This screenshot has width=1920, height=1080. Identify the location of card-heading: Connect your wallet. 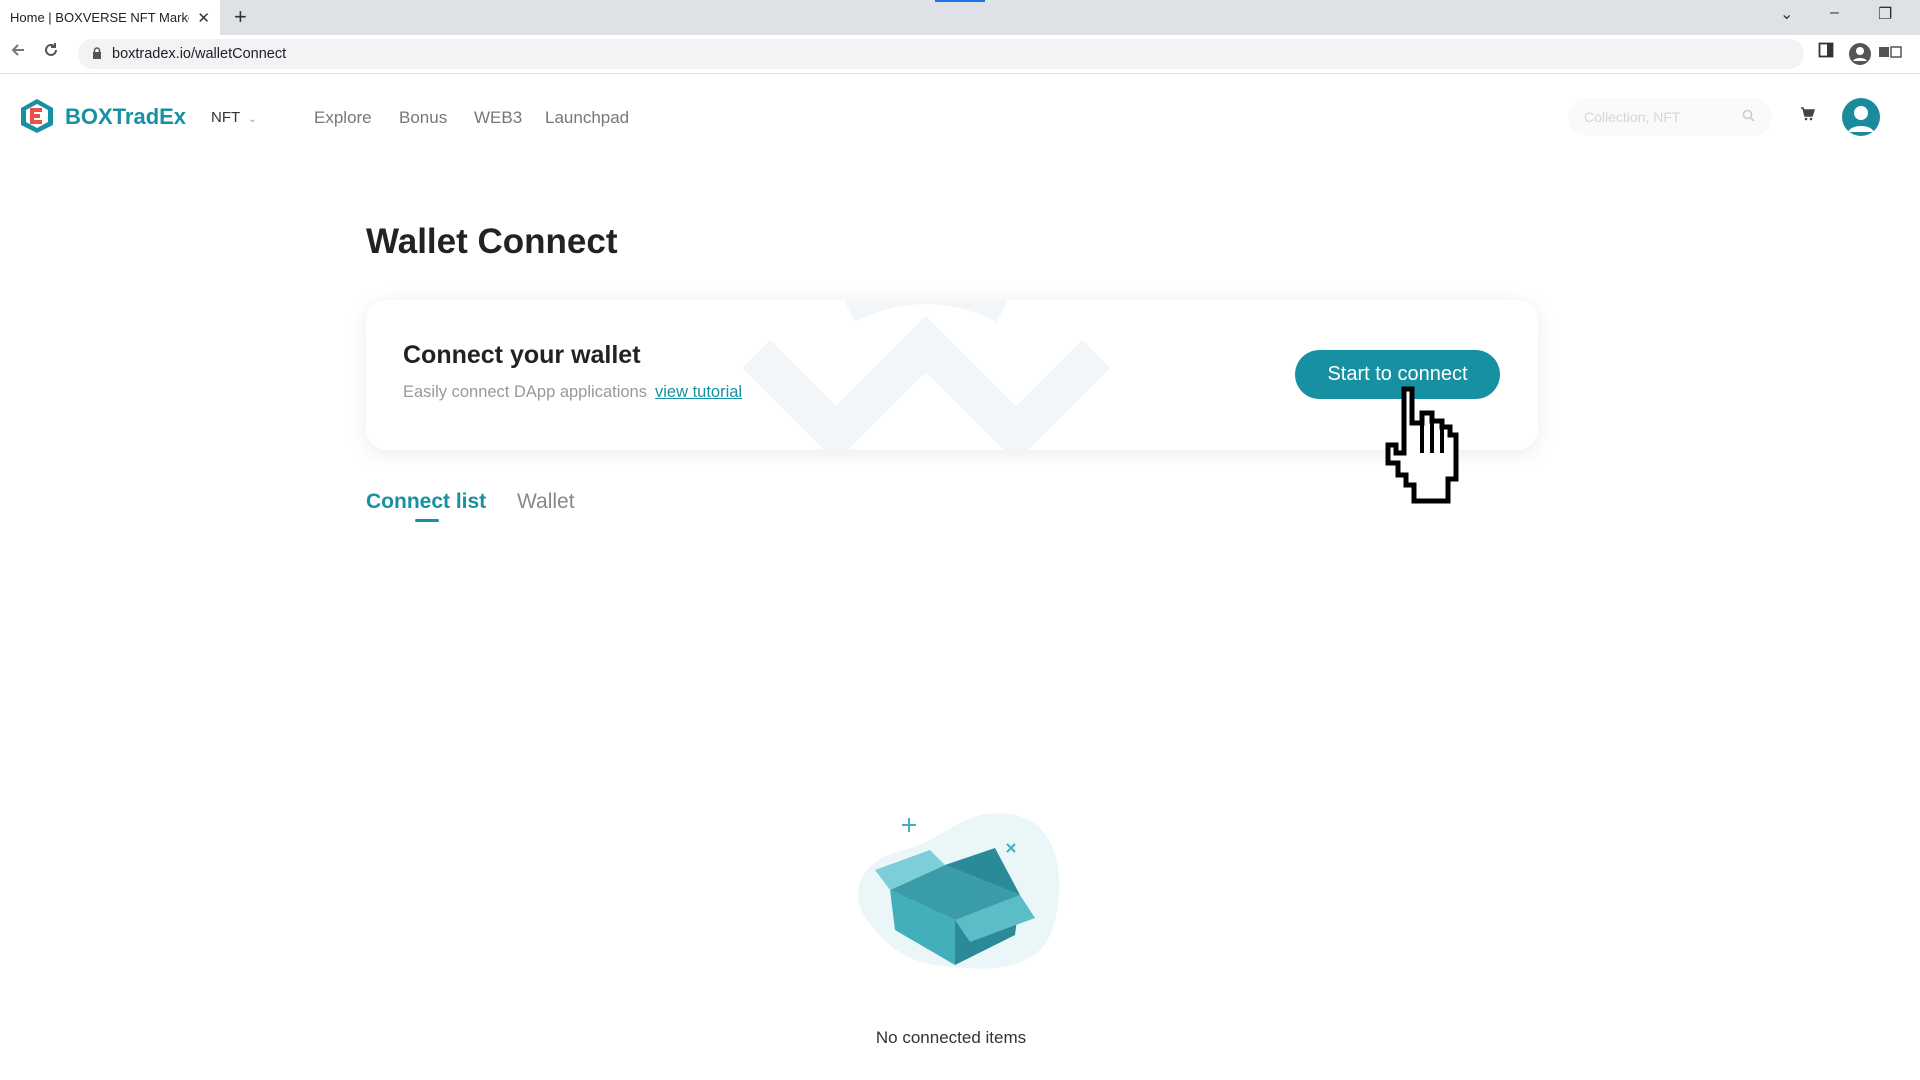
(522, 355).